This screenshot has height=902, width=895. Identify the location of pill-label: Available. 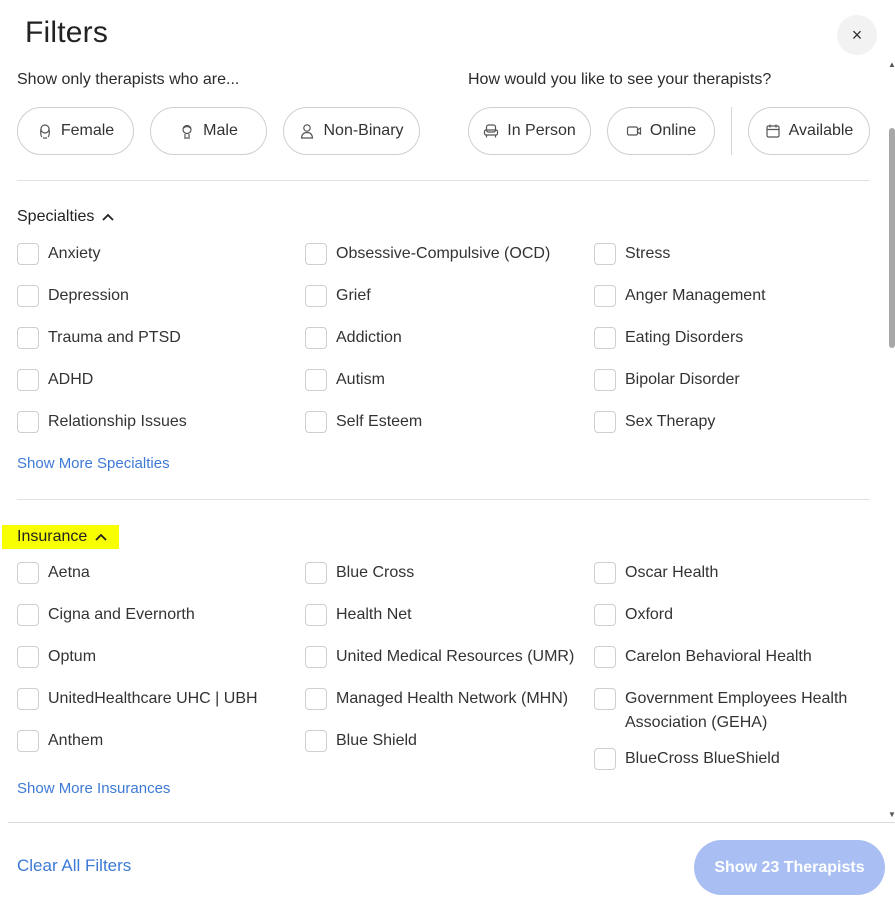
(821, 130).